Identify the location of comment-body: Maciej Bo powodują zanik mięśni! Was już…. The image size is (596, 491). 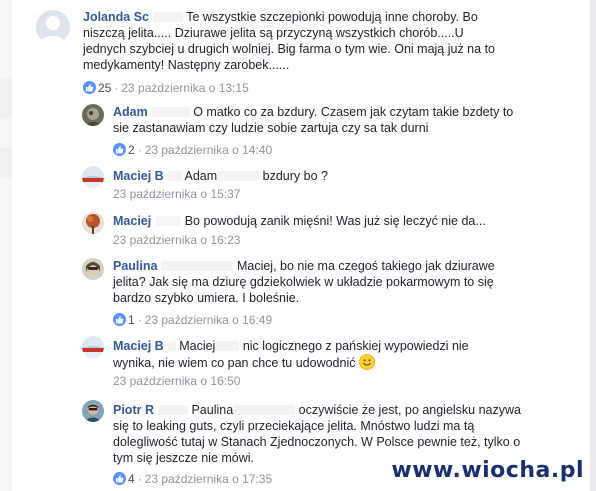
(323, 221).